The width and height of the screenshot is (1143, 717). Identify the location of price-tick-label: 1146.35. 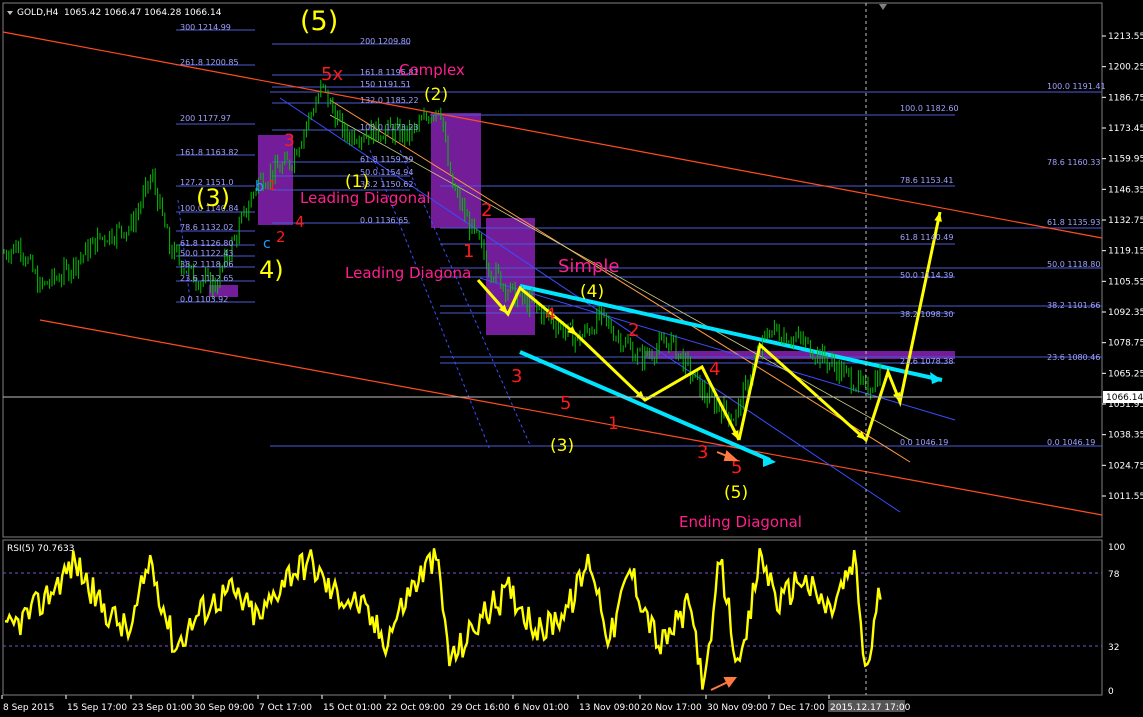
(1125, 190).